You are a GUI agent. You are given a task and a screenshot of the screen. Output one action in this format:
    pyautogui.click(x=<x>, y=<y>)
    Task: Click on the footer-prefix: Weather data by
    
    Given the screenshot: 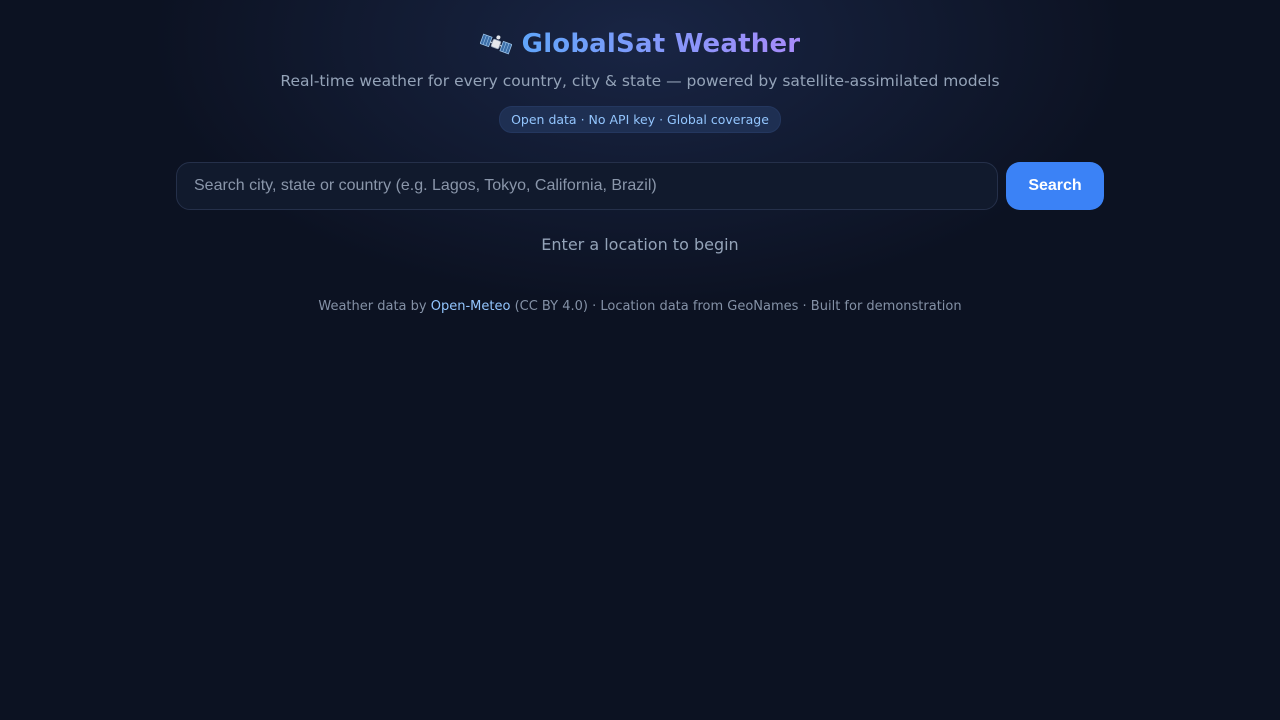 What is the action you would take?
    pyautogui.click(x=372, y=306)
    